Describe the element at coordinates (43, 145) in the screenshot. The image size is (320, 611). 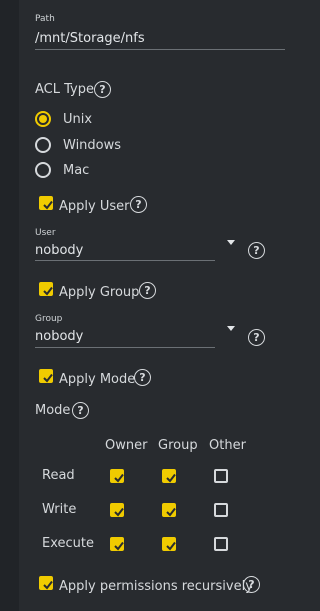
I see `radio-windows` at that location.